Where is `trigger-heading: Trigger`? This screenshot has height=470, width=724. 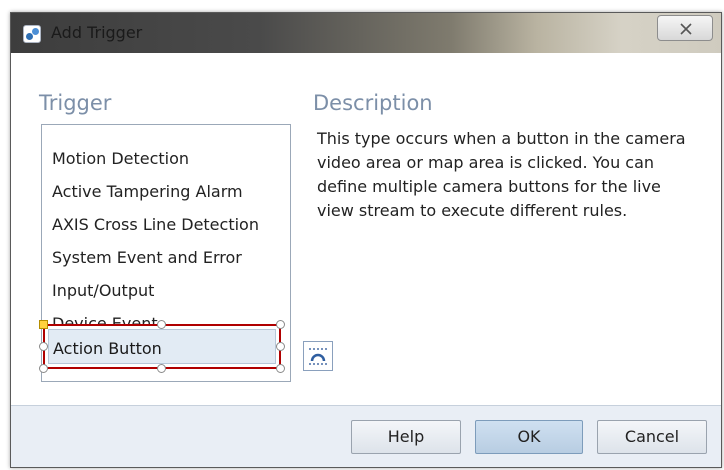
trigger-heading: Trigger is located at coordinates (75, 103).